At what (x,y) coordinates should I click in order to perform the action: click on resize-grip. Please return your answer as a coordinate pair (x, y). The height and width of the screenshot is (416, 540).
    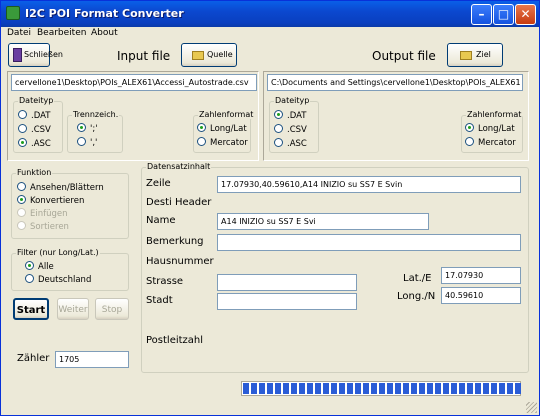
    Looking at the image, I should click on (531, 407).